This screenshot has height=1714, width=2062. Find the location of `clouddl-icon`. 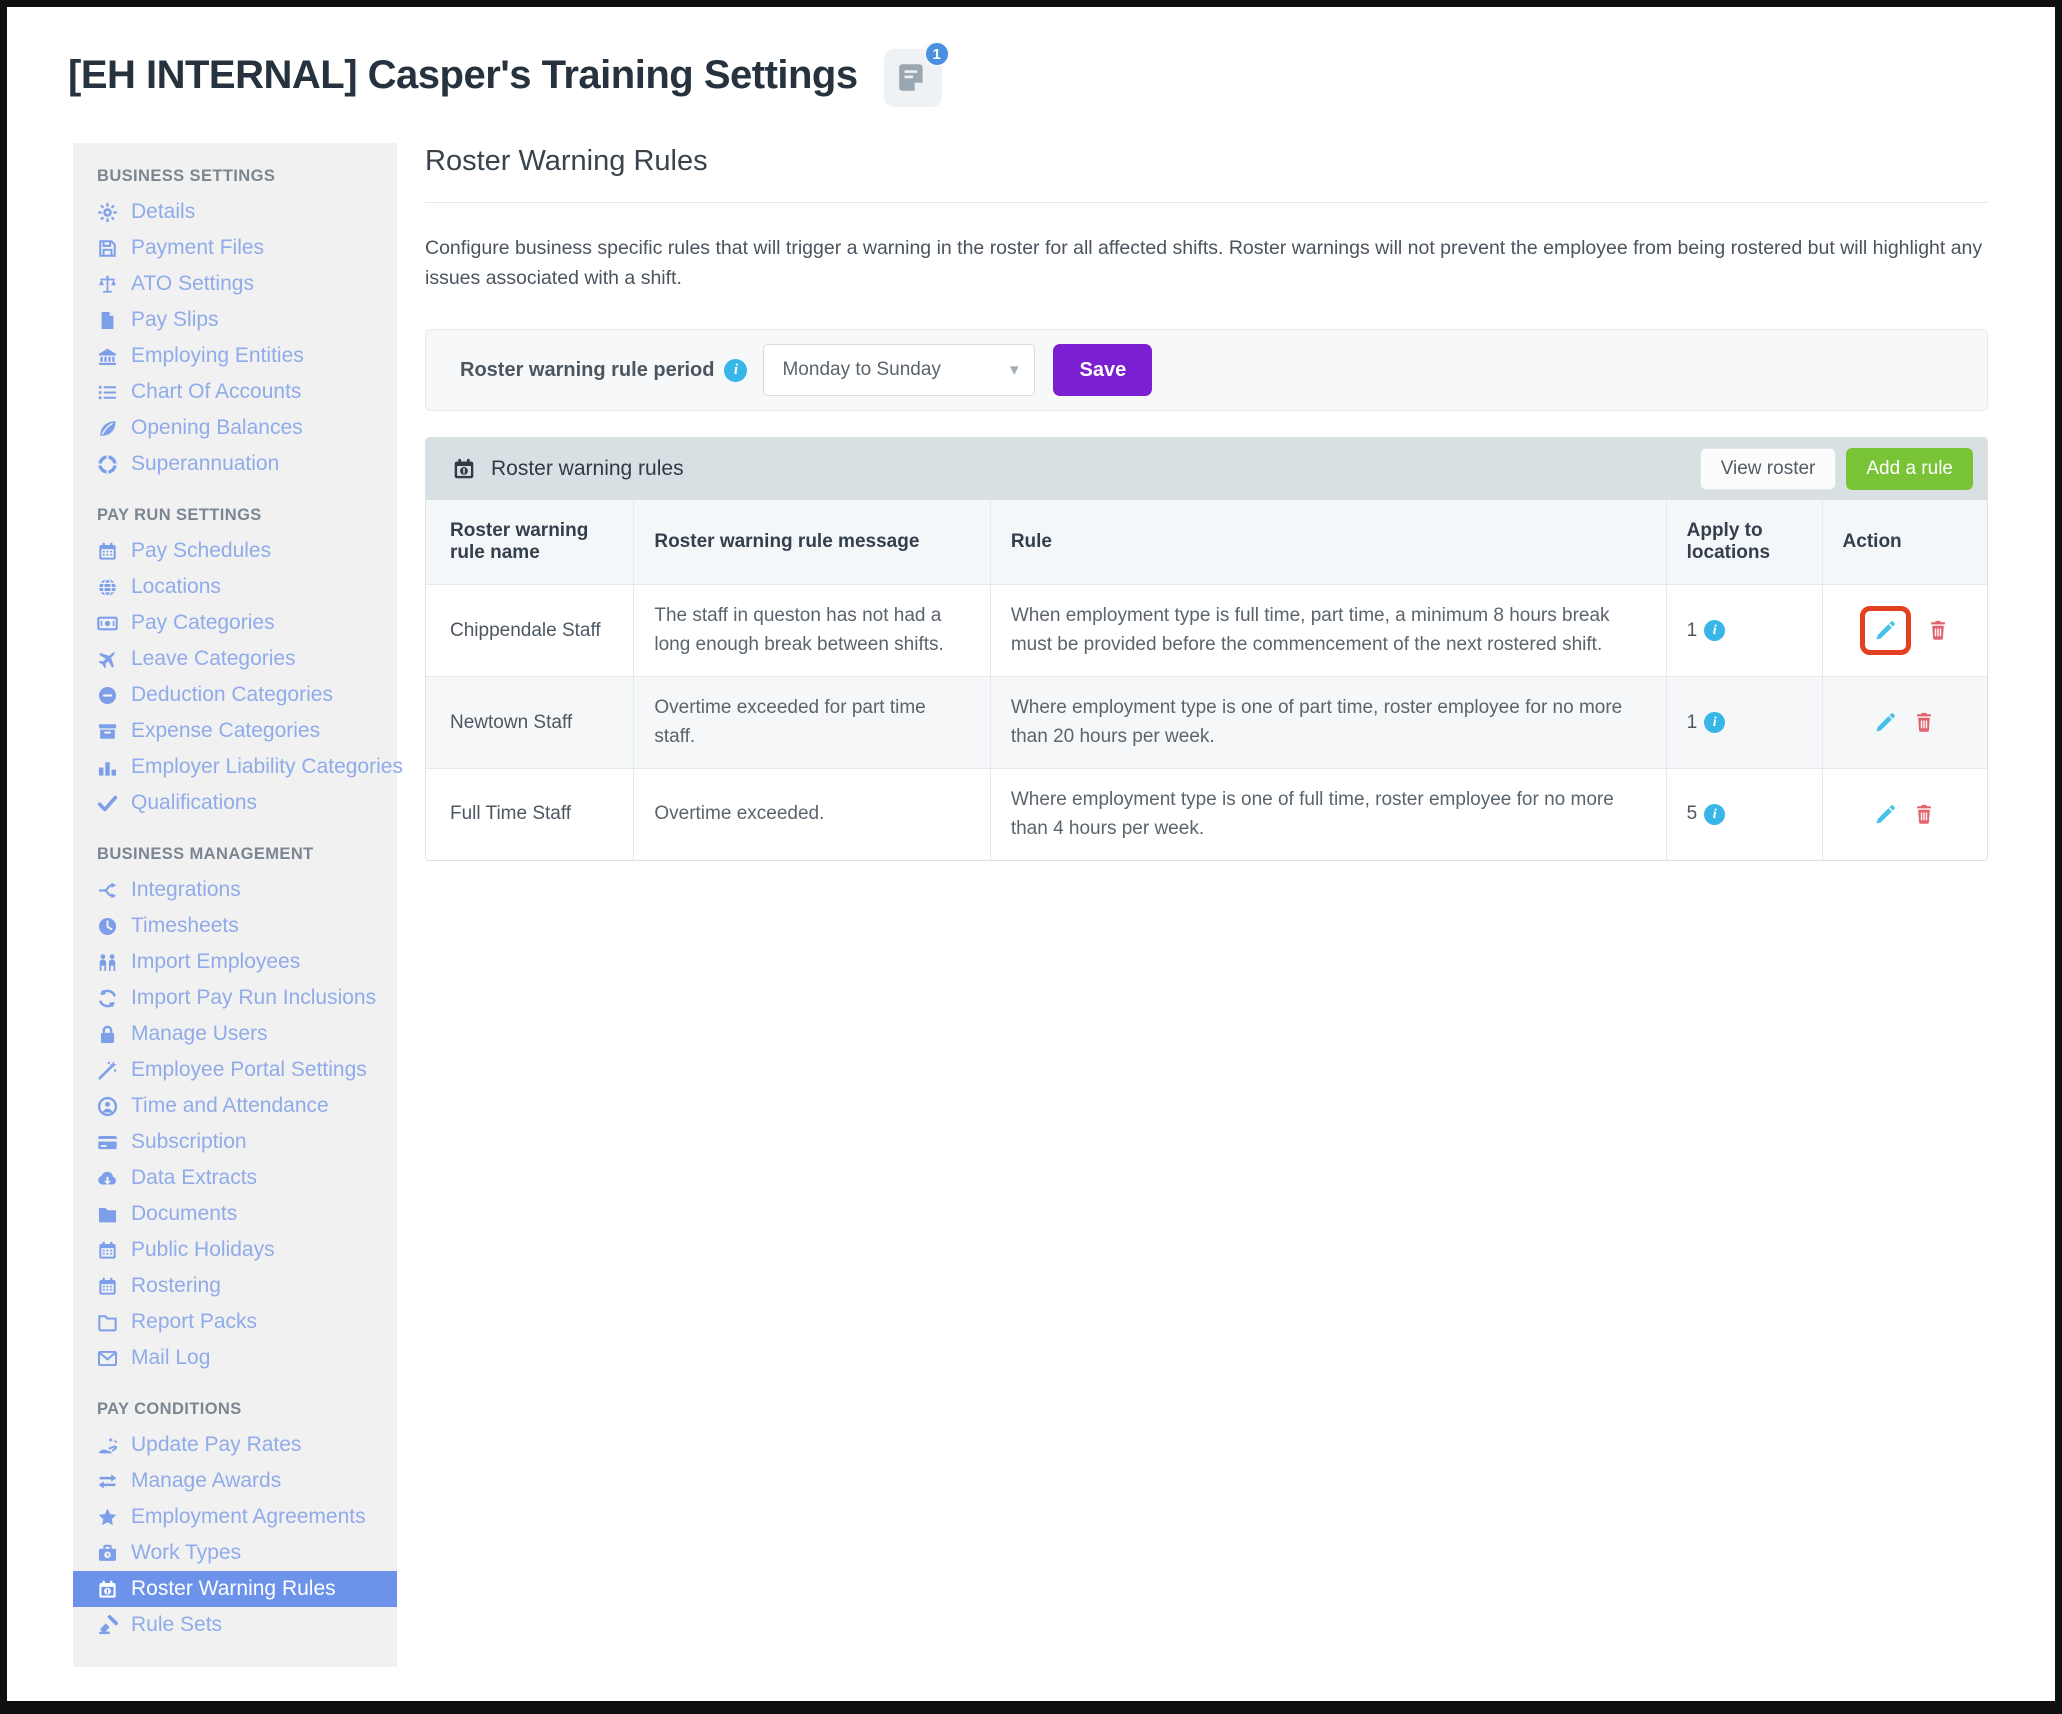

clouddl-icon is located at coordinates (107, 1178).